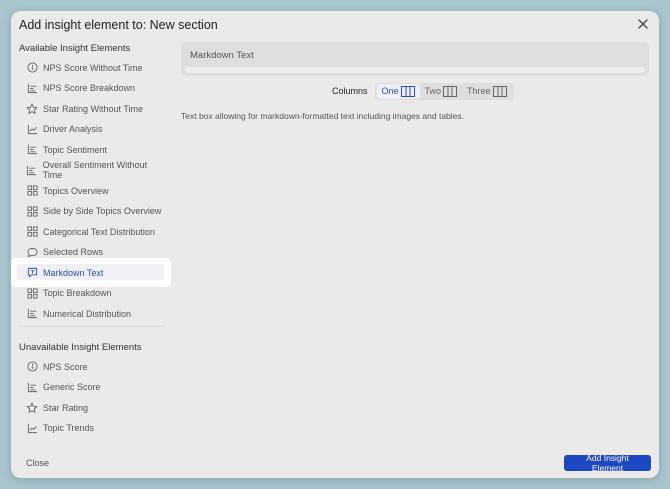 The width and height of the screenshot is (670, 489). I want to click on divider, so click(92, 326).